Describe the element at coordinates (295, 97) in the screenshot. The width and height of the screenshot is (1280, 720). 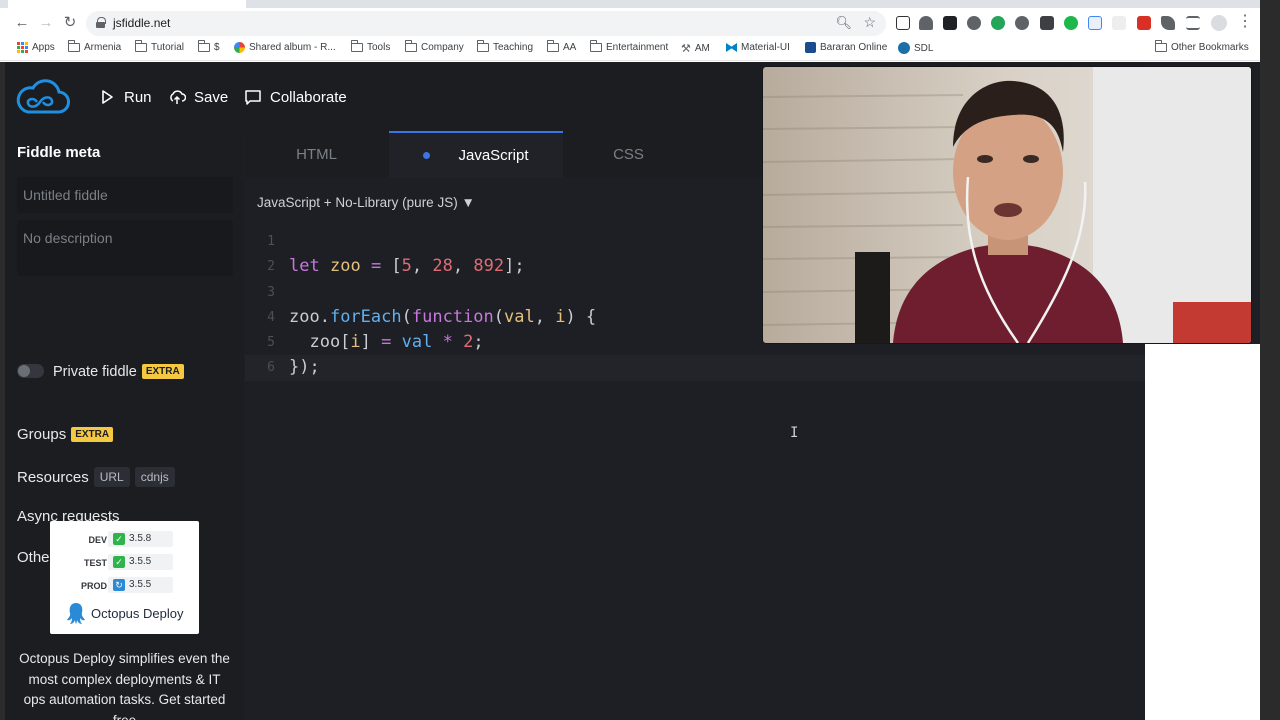
I see `collaborate-button: Collaborate` at that location.